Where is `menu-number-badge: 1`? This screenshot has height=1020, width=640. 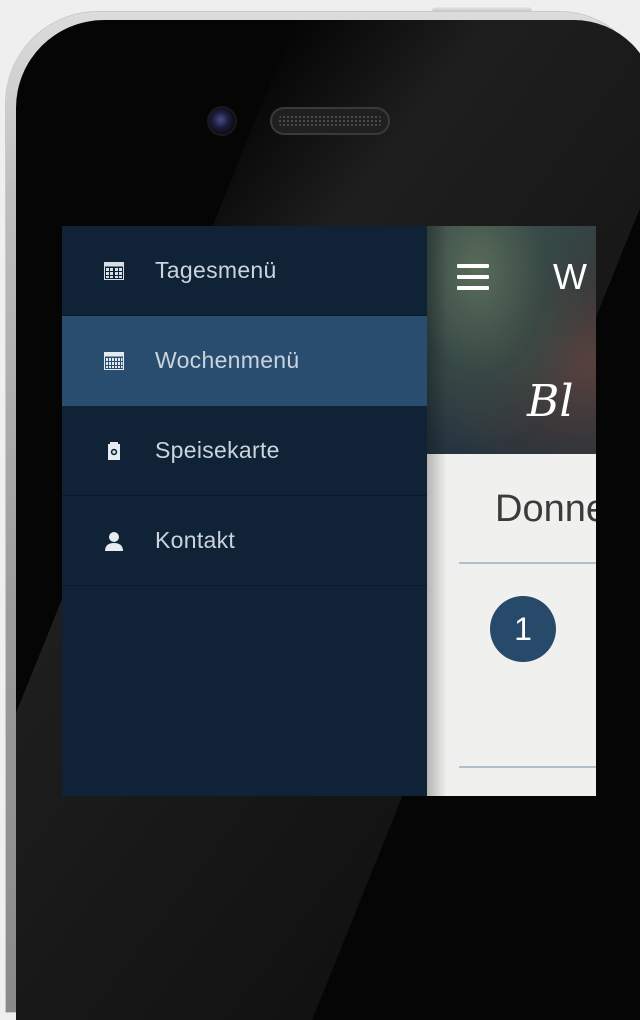
menu-number-badge: 1 is located at coordinates (523, 629).